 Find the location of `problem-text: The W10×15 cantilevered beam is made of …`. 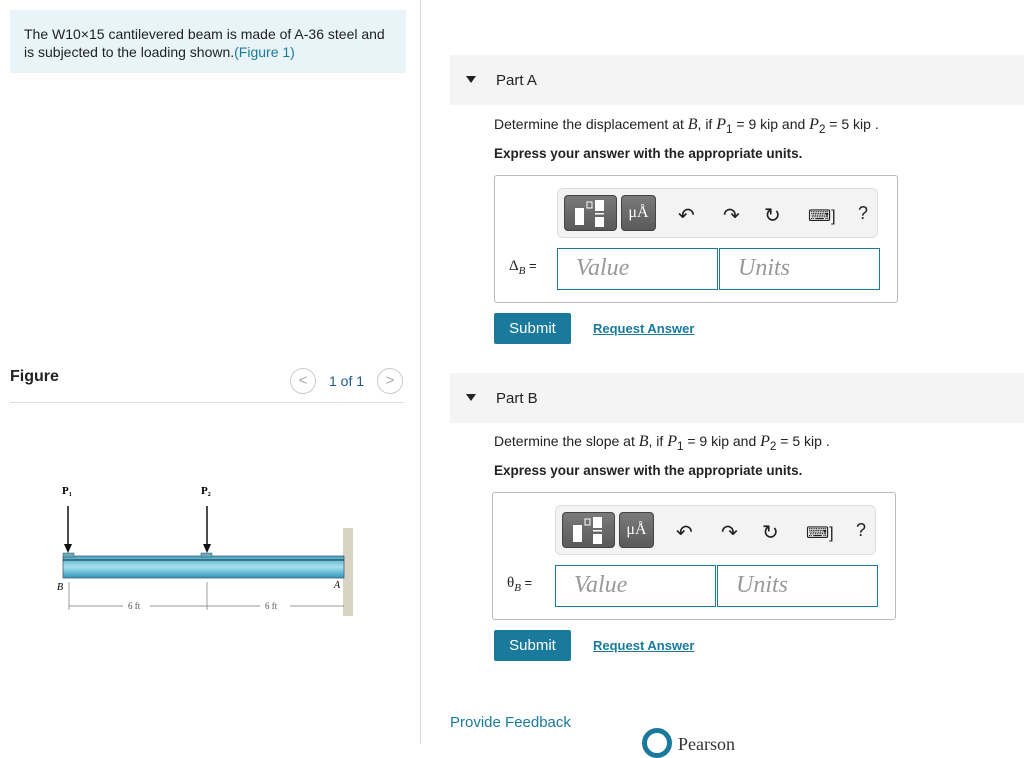

problem-text: The W10×15 cantilevered beam is made of … is located at coordinates (204, 43).